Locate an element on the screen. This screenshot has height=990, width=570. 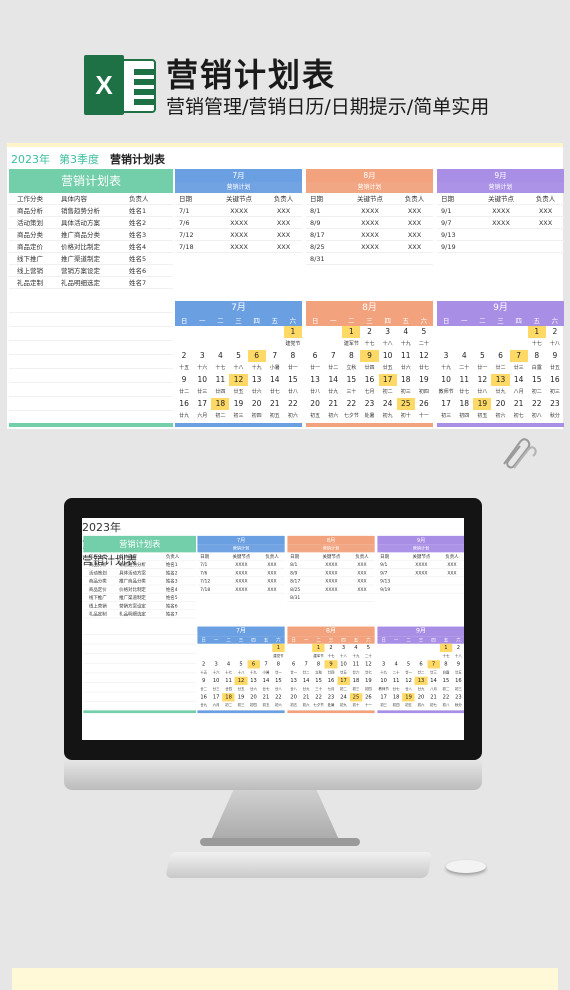
calendar-day: 14 is located at coordinates (275, 379).